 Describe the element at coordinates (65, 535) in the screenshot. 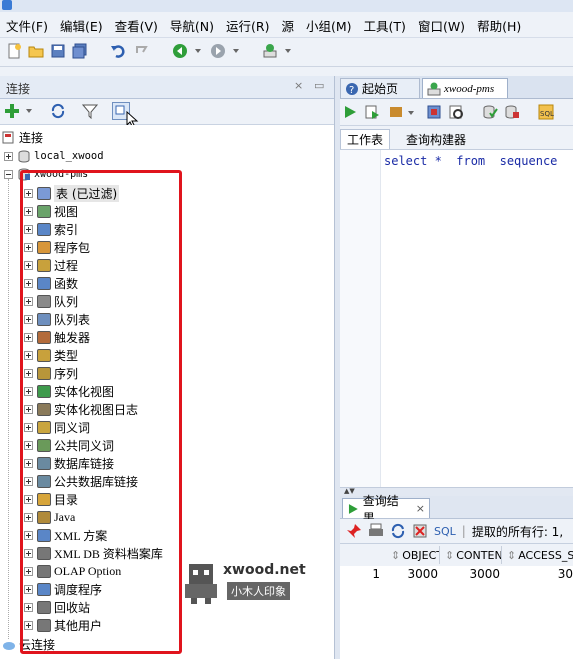

I see `tree-item: XML 方案` at that location.